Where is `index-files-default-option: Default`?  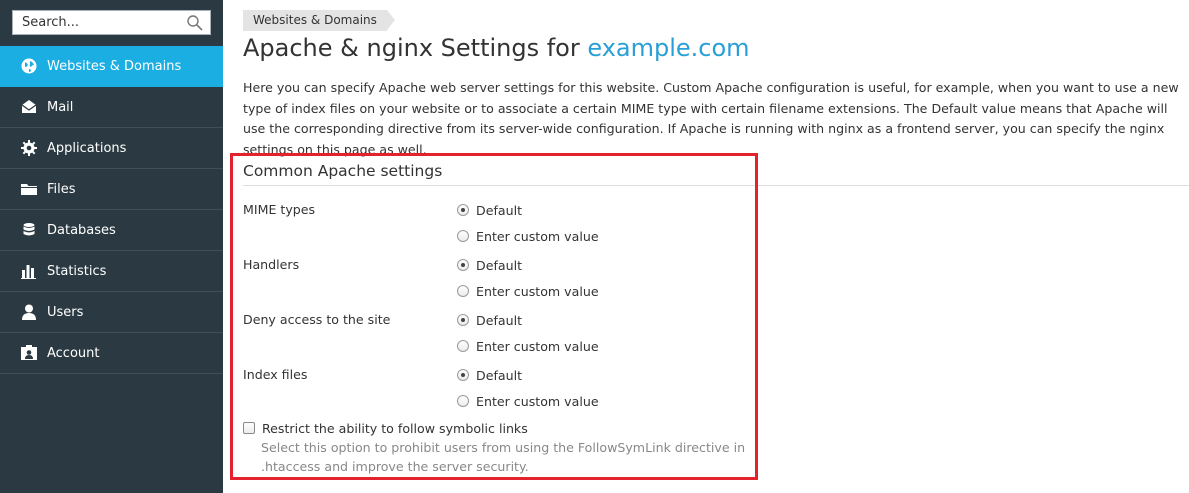
index-files-default-option: Default is located at coordinates (489, 375).